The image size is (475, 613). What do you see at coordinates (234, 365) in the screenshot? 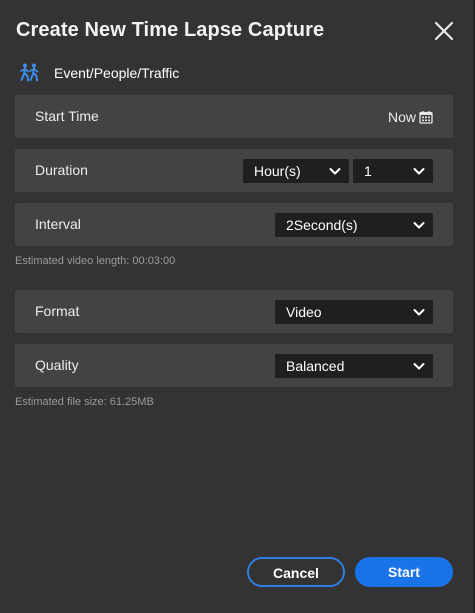
I see `quality-row: Quality Balanced` at bounding box center [234, 365].